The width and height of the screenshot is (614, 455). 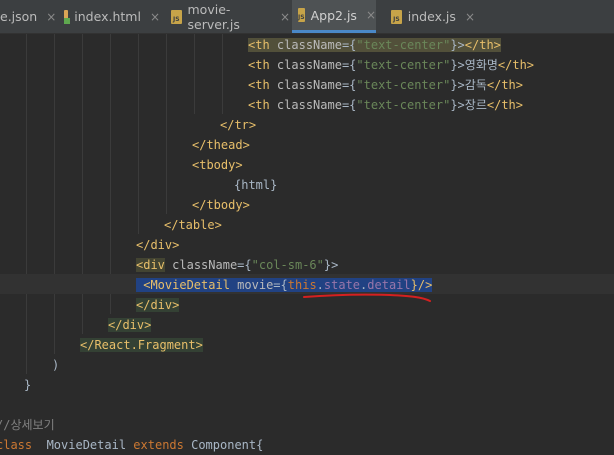 What do you see at coordinates (193, 225) in the screenshot?
I see `code-line: </table>` at bounding box center [193, 225].